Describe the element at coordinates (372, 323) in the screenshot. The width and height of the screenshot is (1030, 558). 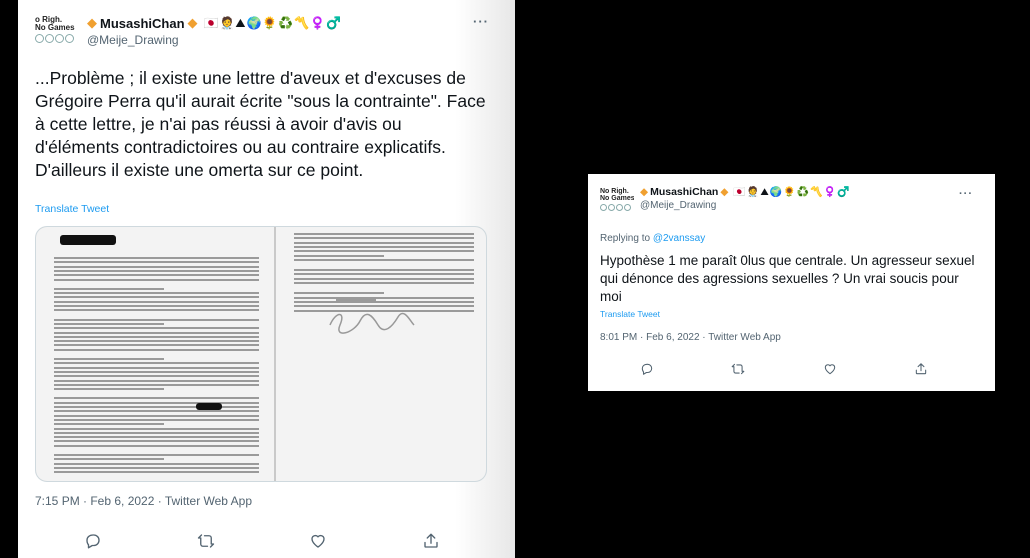
I see `signature-scribble` at that location.